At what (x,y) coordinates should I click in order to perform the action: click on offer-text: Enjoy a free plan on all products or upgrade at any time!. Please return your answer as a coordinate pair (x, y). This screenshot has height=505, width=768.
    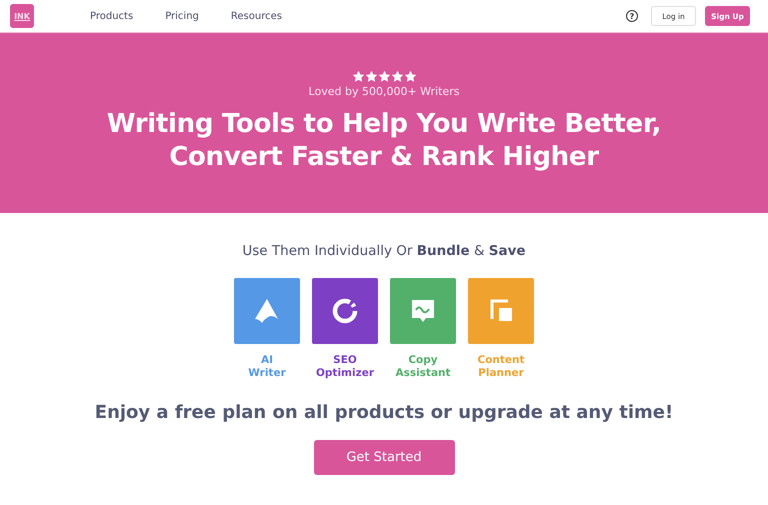
    Looking at the image, I should click on (384, 412).